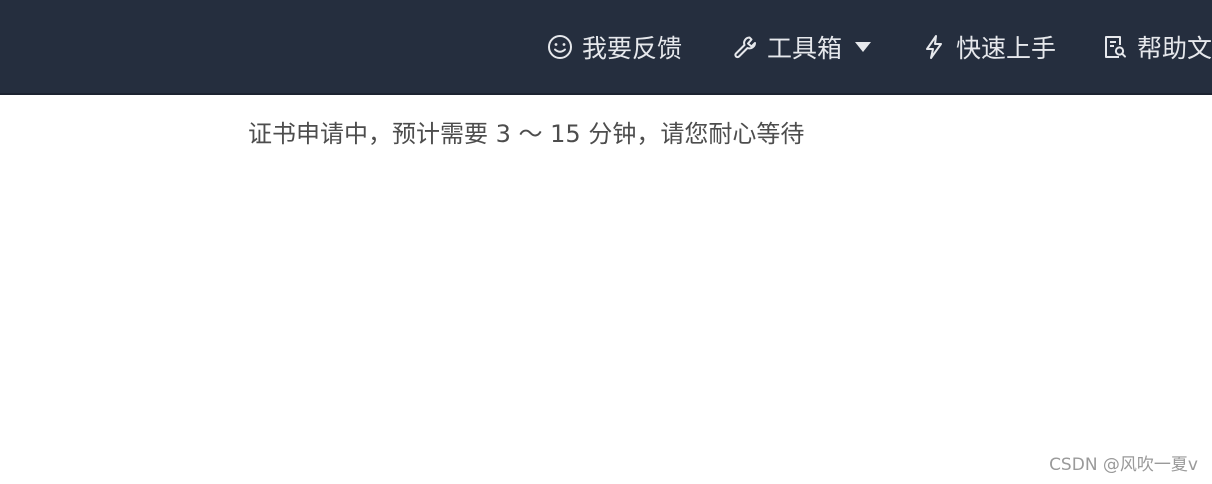 This screenshot has height=484, width=1212. What do you see at coordinates (863, 47) in the screenshot?
I see `caret-down-icon` at bounding box center [863, 47].